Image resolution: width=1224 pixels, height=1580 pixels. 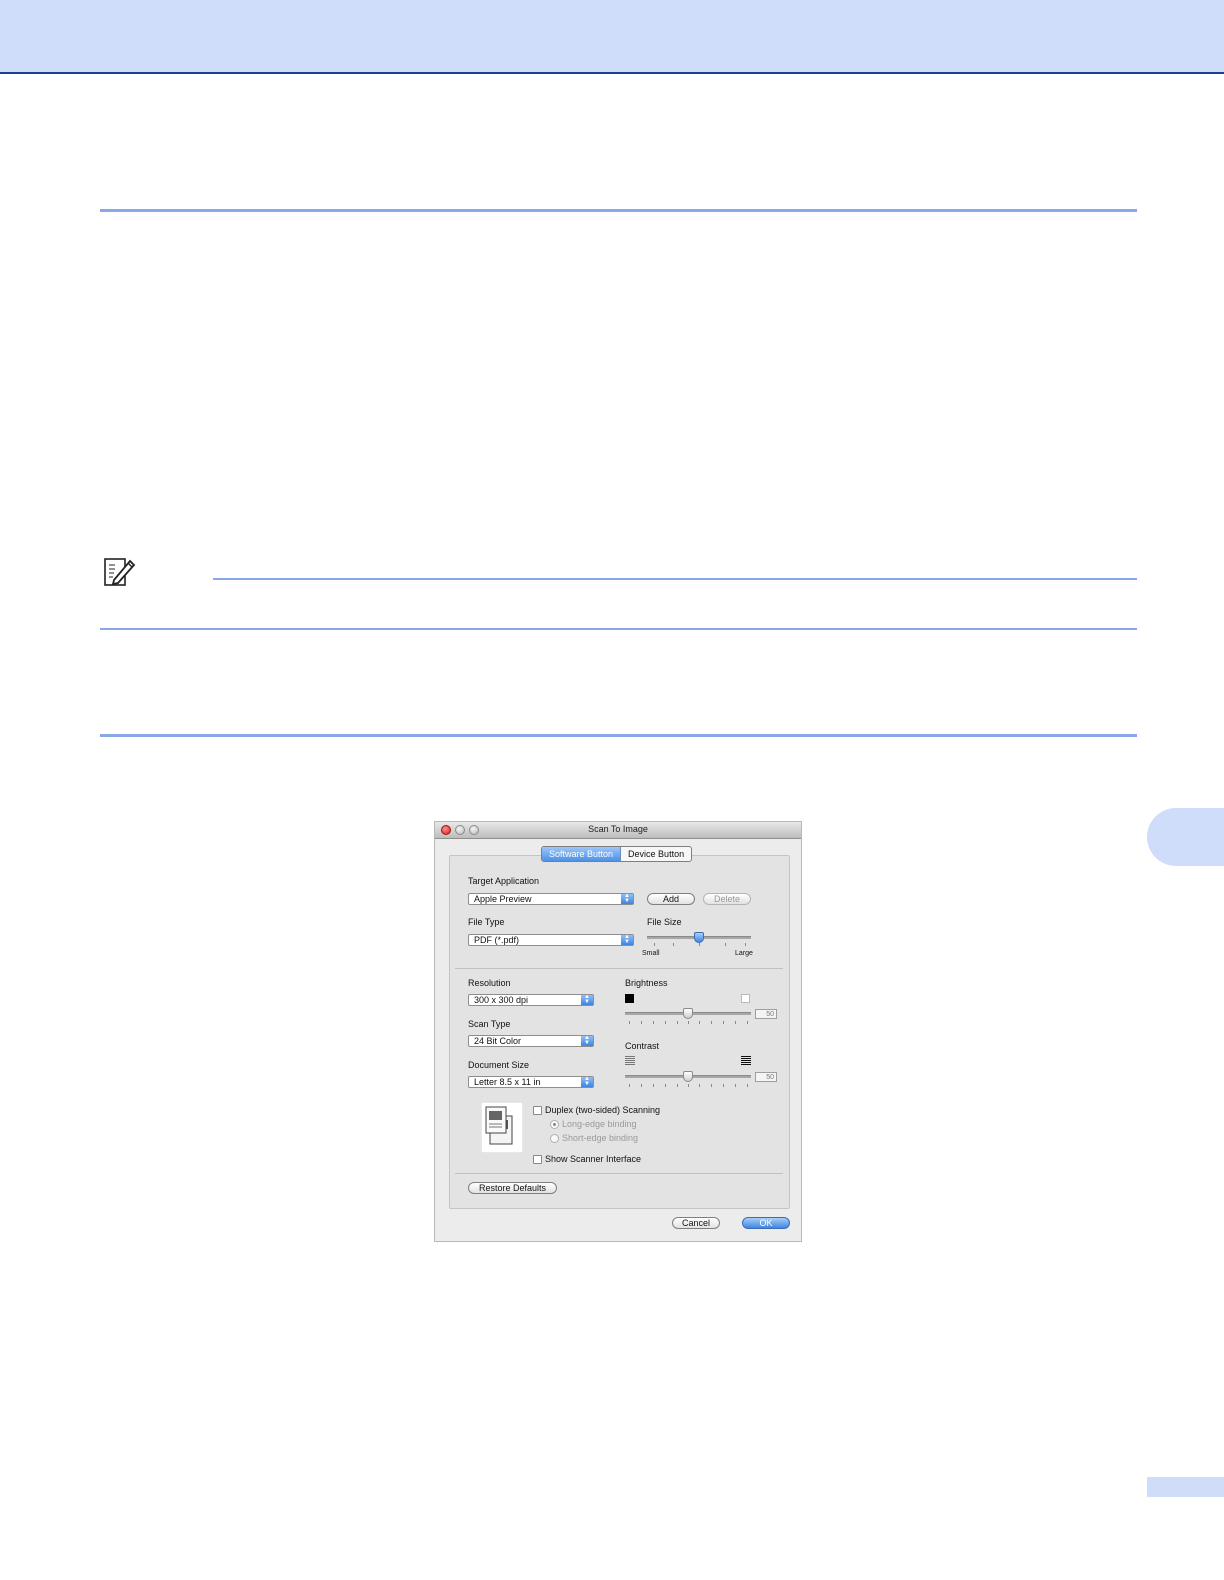 What do you see at coordinates (599, 1124) in the screenshot?
I see `long-edge-label: Long-edge binding` at bounding box center [599, 1124].